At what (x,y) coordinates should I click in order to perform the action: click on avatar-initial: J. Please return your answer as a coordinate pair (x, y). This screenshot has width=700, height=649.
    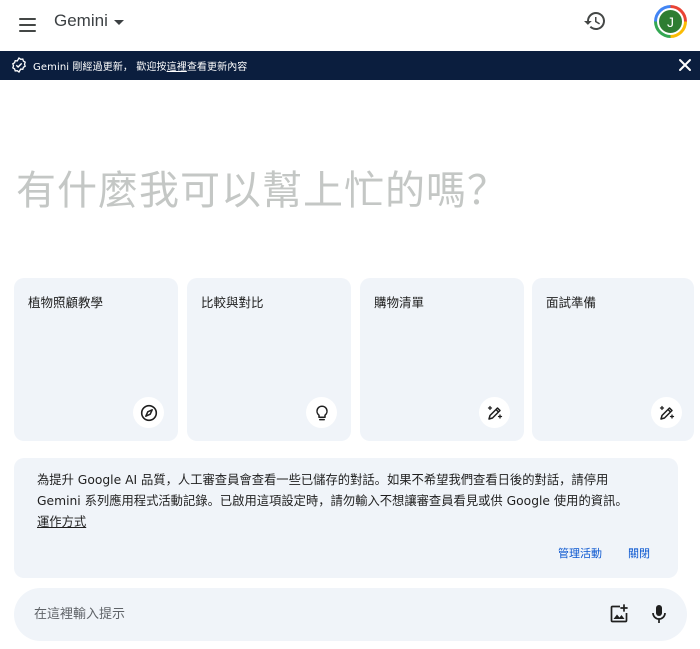
    Looking at the image, I should click on (670, 21).